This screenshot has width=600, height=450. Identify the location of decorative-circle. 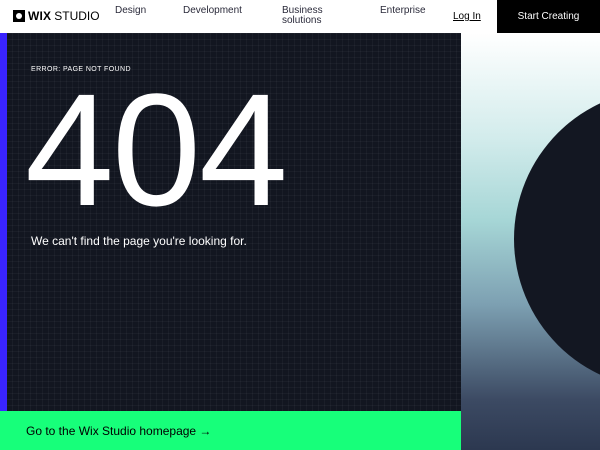
(557, 239).